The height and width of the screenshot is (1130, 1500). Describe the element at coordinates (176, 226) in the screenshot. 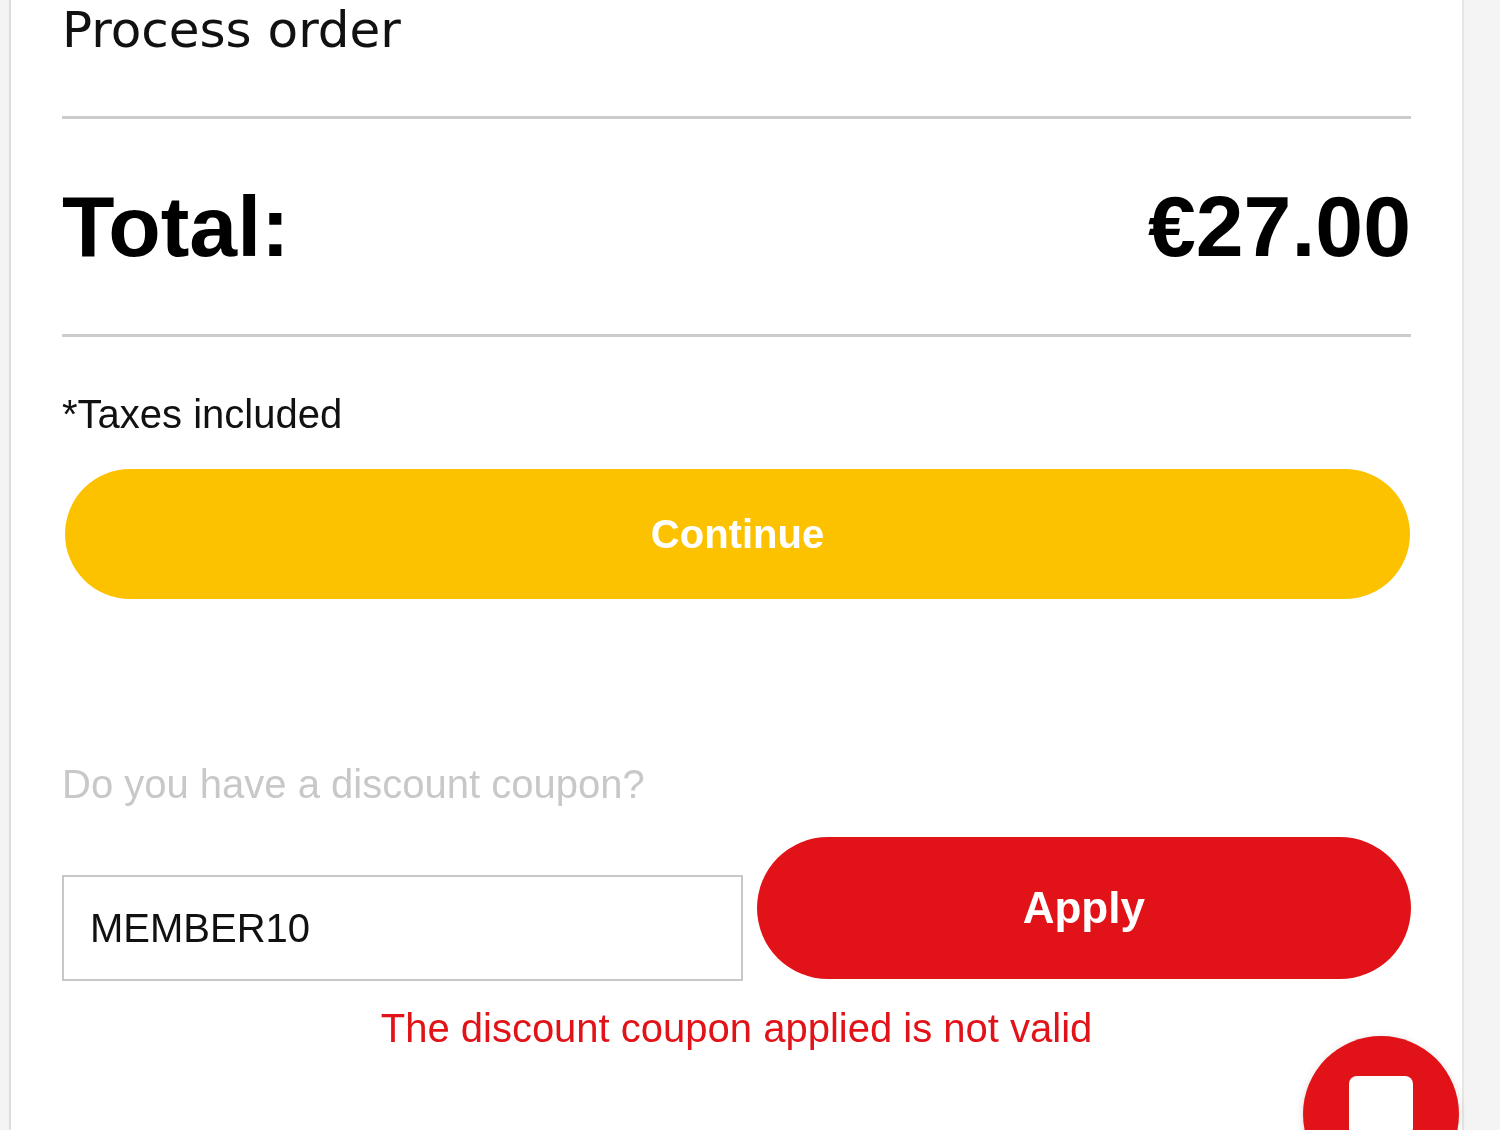

I see `total-label: Total:` at that location.